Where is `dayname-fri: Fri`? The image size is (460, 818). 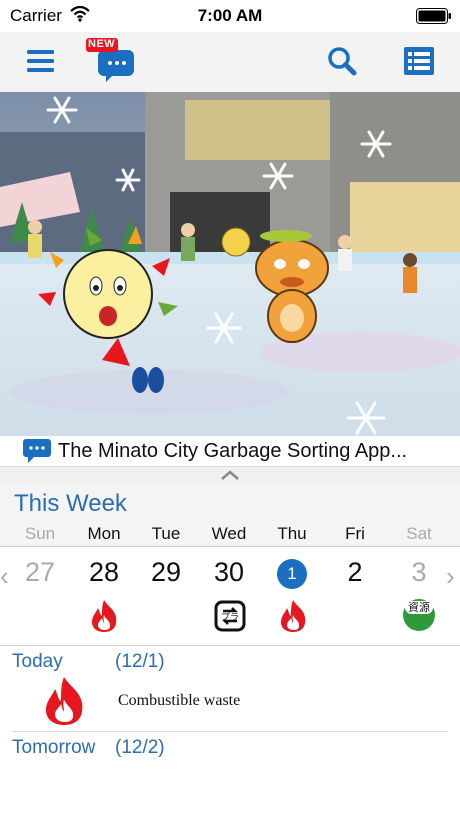
dayname-fri: Fri is located at coordinates (355, 533).